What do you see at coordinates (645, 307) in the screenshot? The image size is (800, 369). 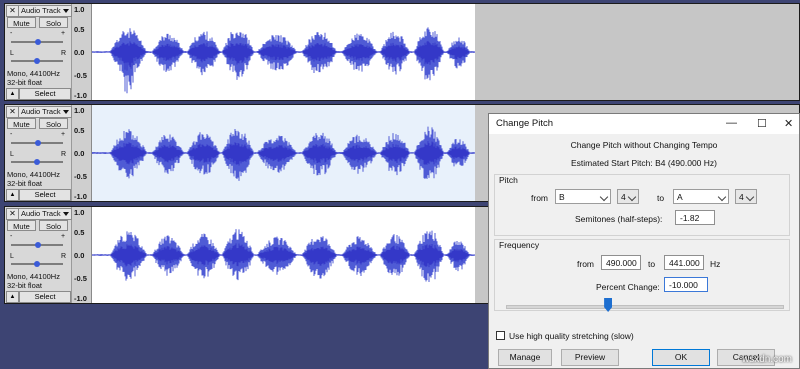 I see `percent-change-slider` at bounding box center [645, 307].